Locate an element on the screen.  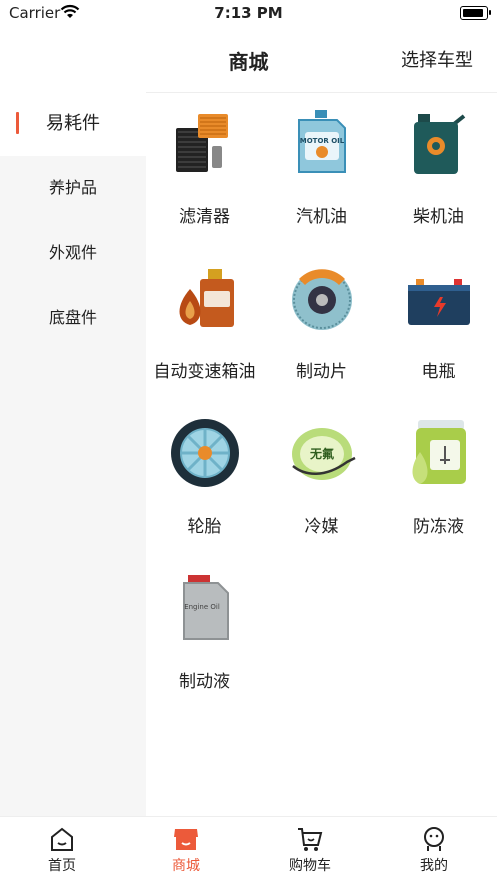
tab-home: 首页 is located at coordinates (62, 850).